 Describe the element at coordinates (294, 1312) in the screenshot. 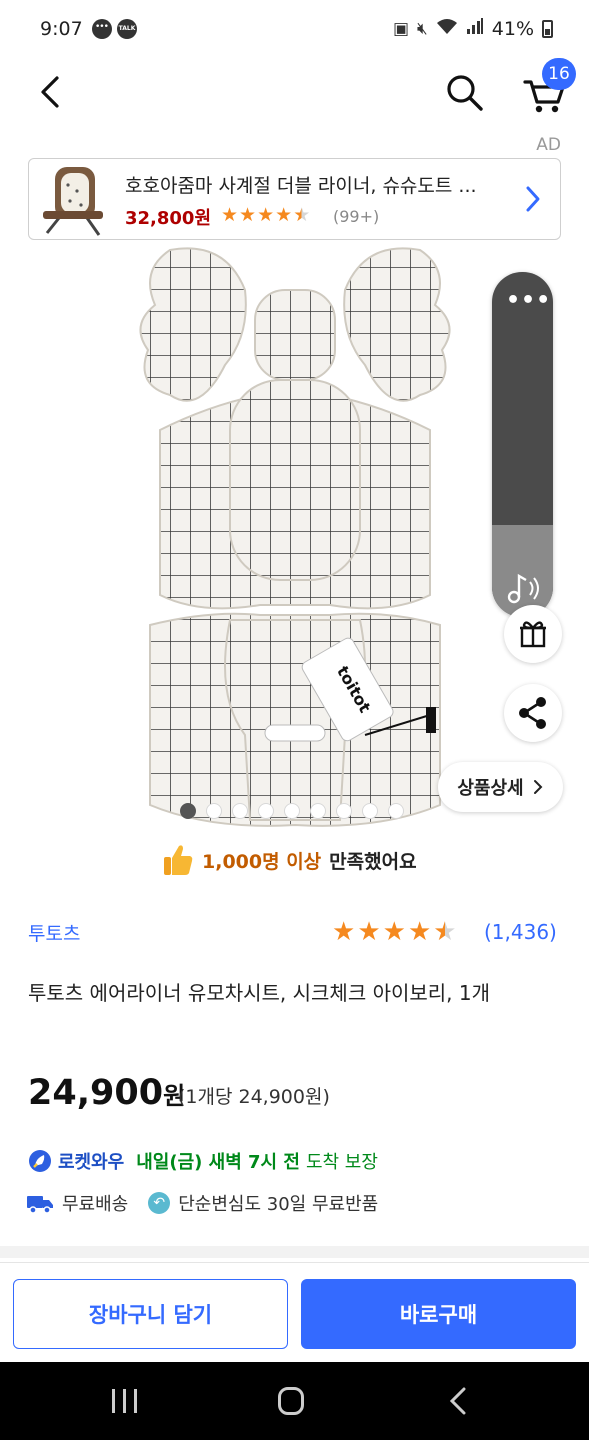

I see `bottom-action-bar: 장바구니 담기 바로구매` at that location.